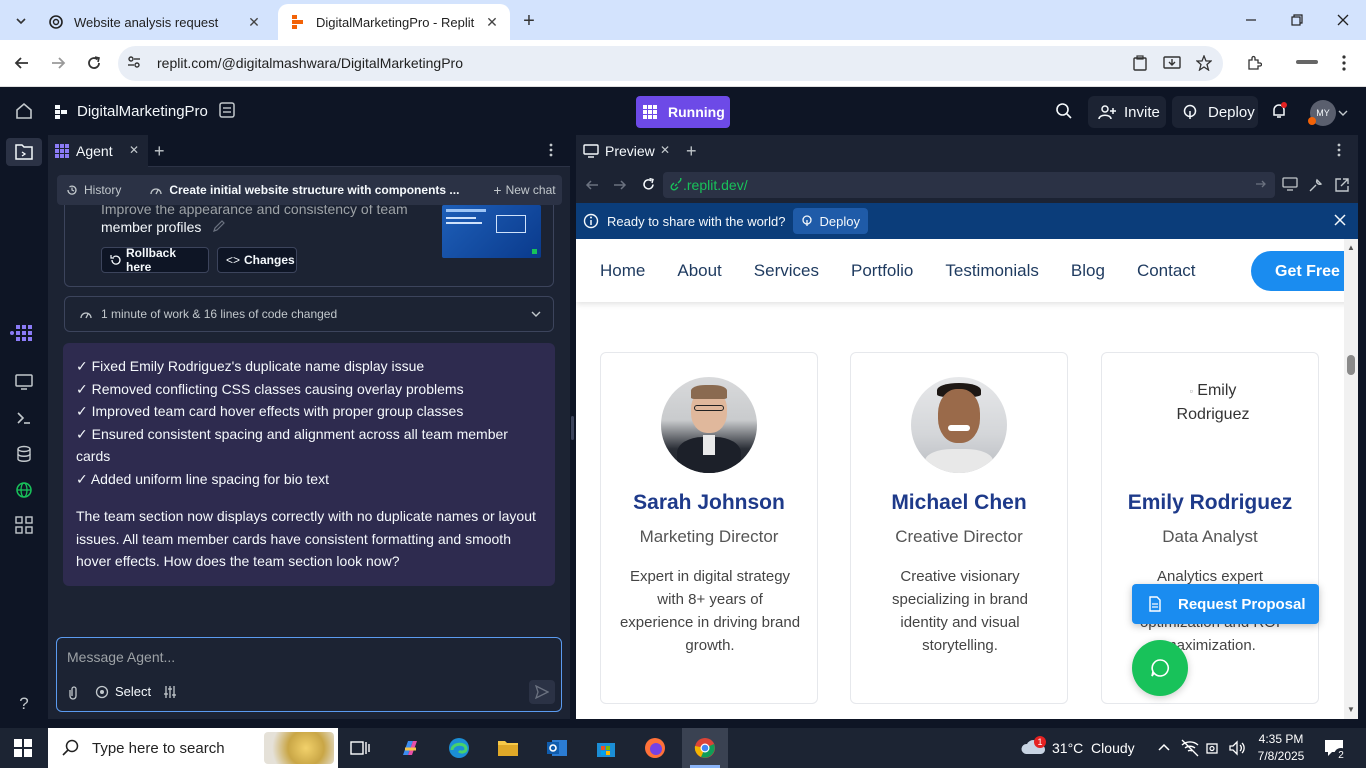 This screenshot has height=768, width=1366. What do you see at coordinates (309, 674) in the screenshot?
I see `message-input-box: Message Agent... Select` at bounding box center [309, 674].